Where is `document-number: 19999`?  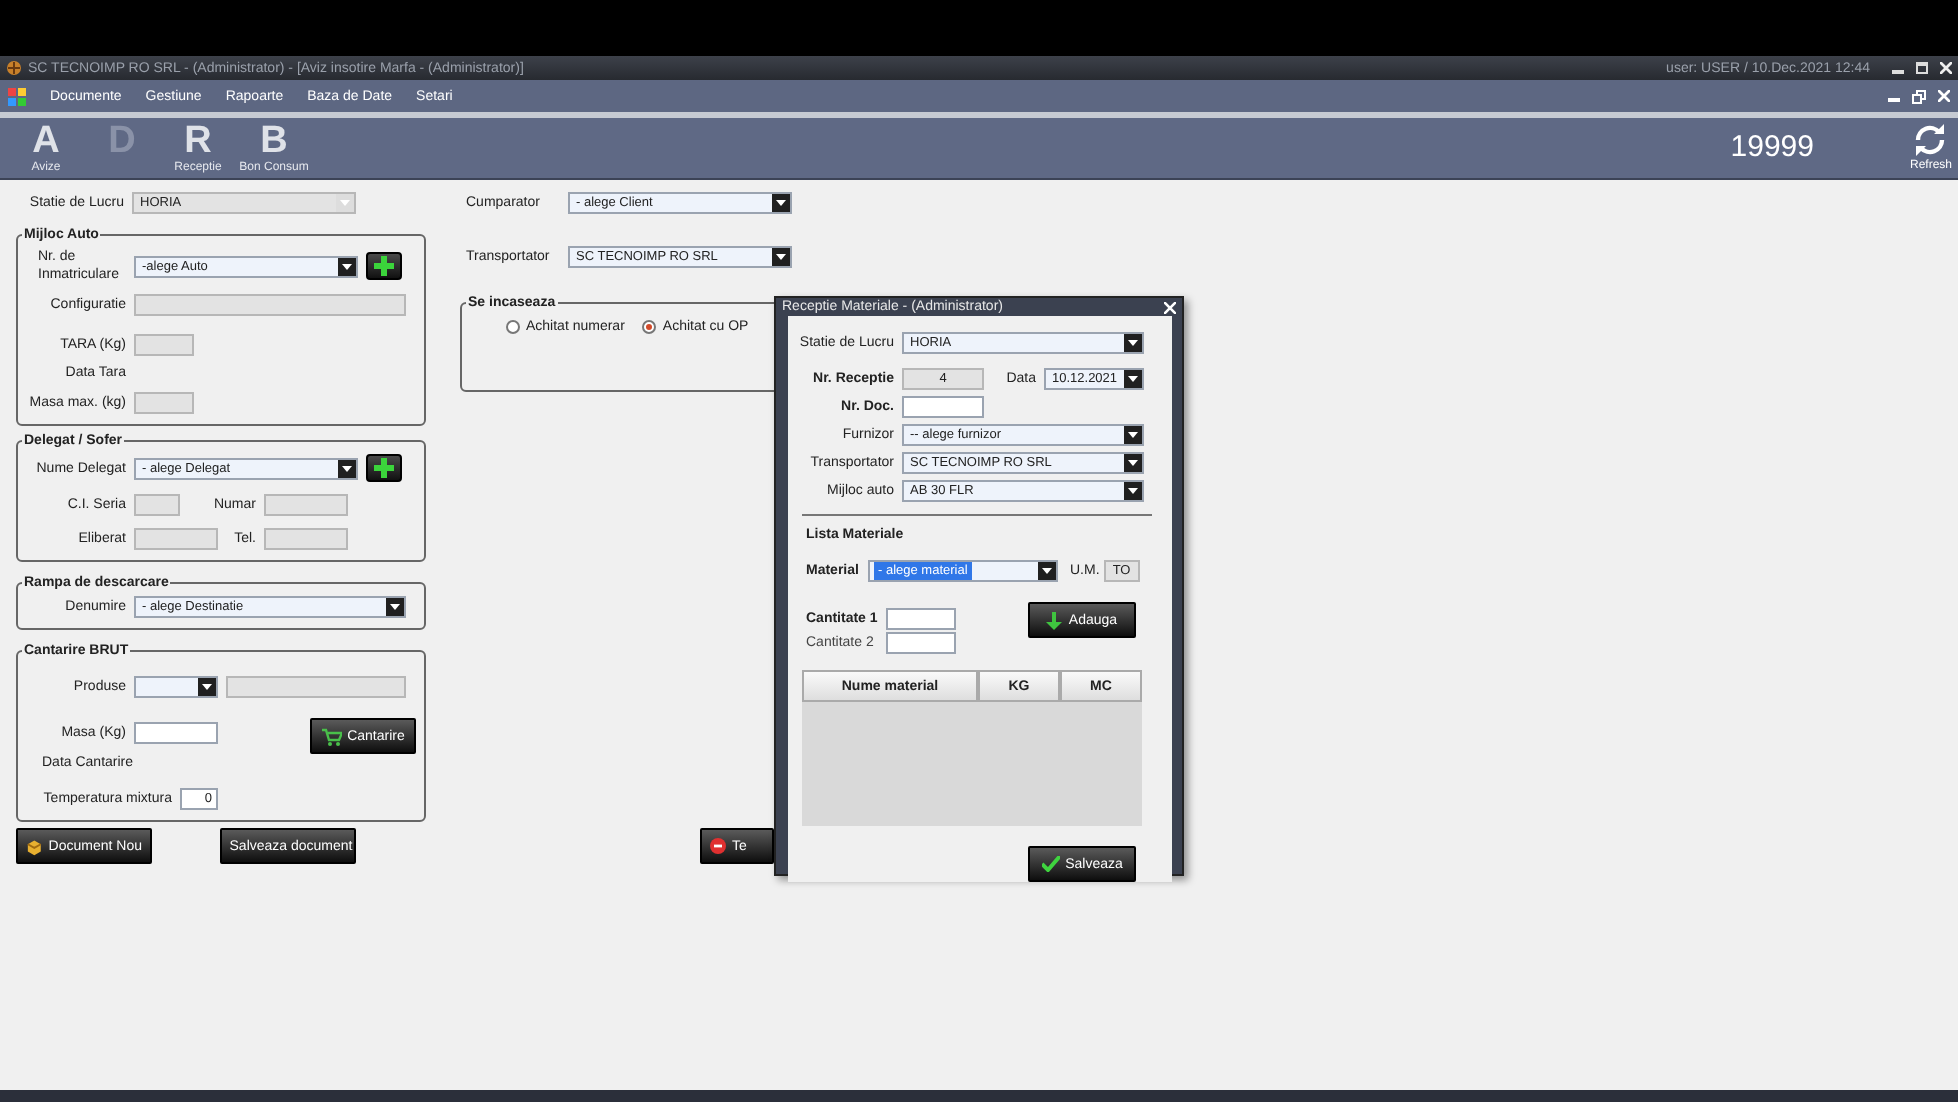
document-number: 19999 is located at coordinates (1772, 147).